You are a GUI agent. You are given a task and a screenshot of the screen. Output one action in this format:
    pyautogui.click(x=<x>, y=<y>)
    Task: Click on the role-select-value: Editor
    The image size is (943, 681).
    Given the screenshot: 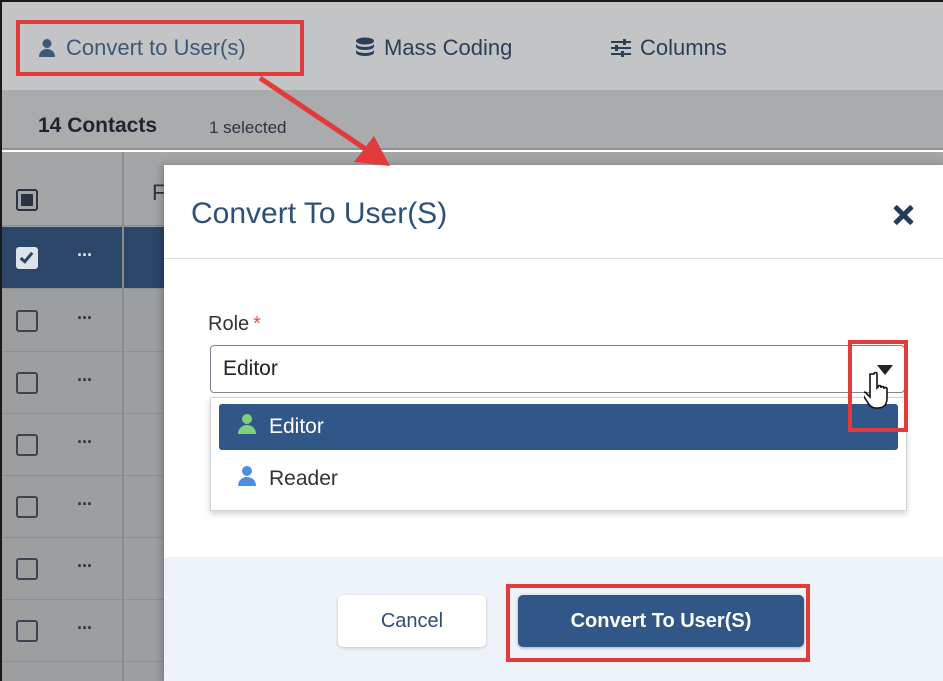 What is the action you would take?
    pyautogui.click(x=250, y=368)
    